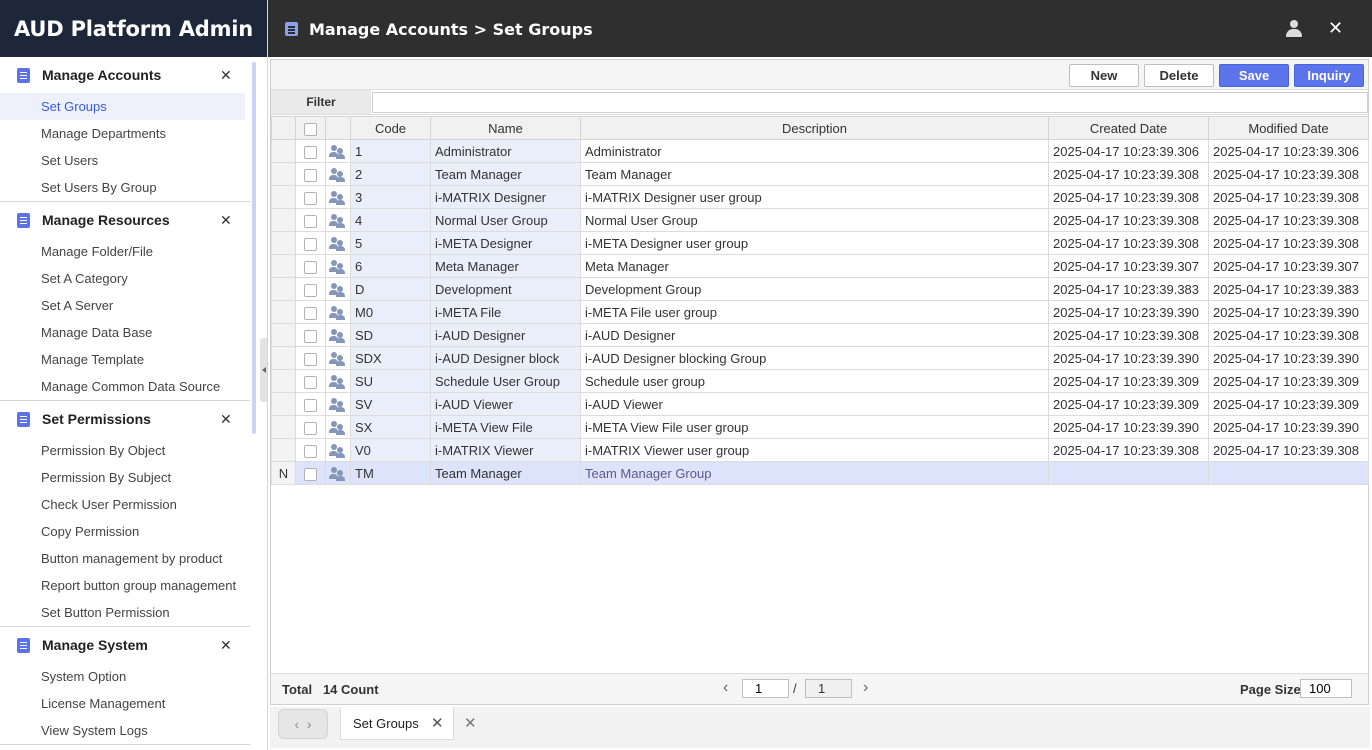  What do you see at coordinates (125, 305) in the screenshot?
I see `sidebar-item: Set A Server` at bounding box center [125, 305].